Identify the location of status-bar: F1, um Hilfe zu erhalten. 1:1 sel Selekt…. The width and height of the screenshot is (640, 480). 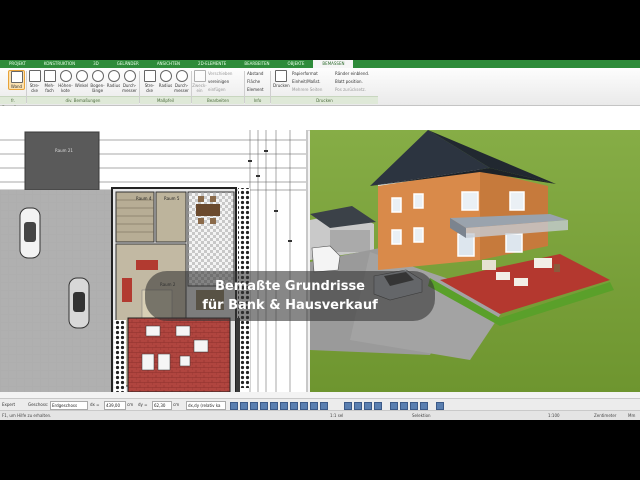
(320, 415).